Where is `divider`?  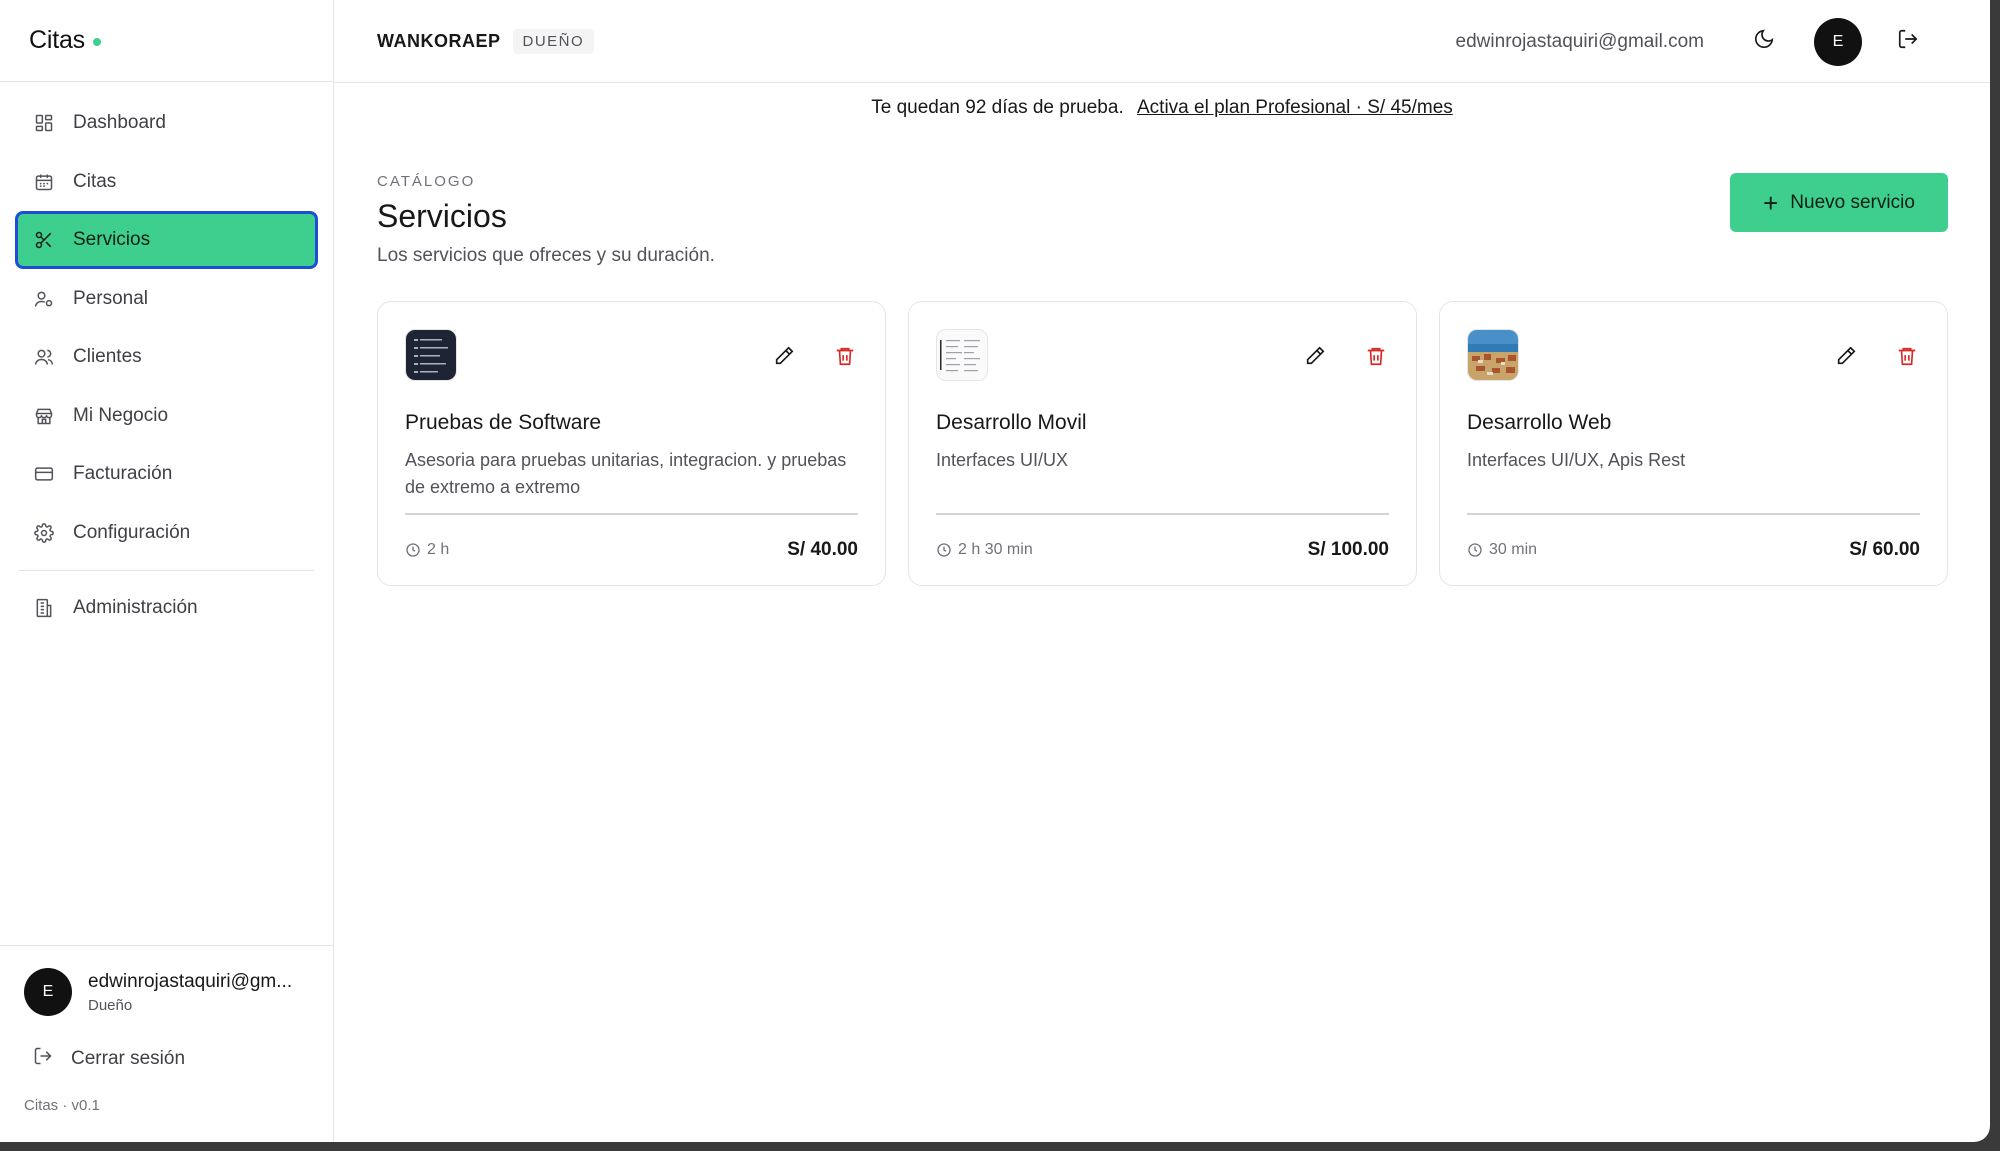 divider is located at coordinates (166, 570).